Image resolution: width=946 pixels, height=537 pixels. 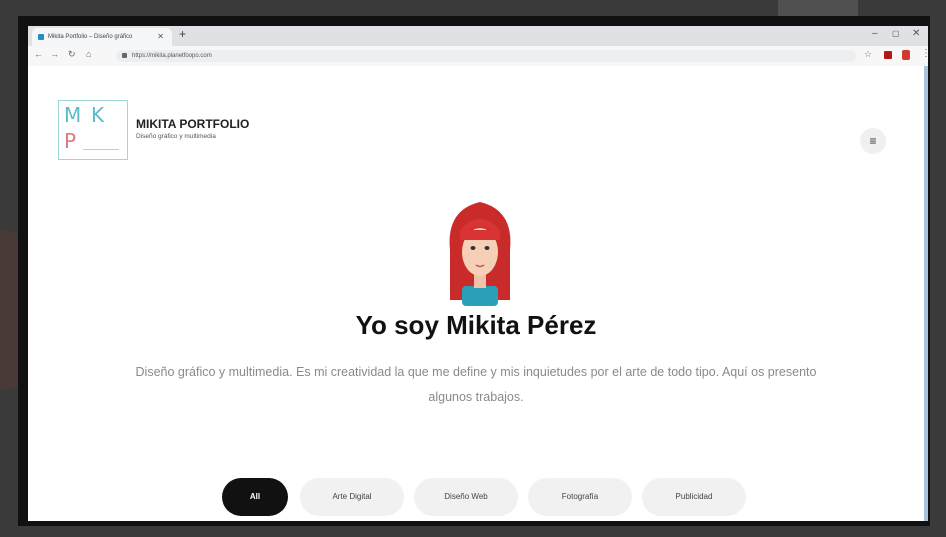 I want to click on reload-icon: ↻, so click(x=72, y=54).